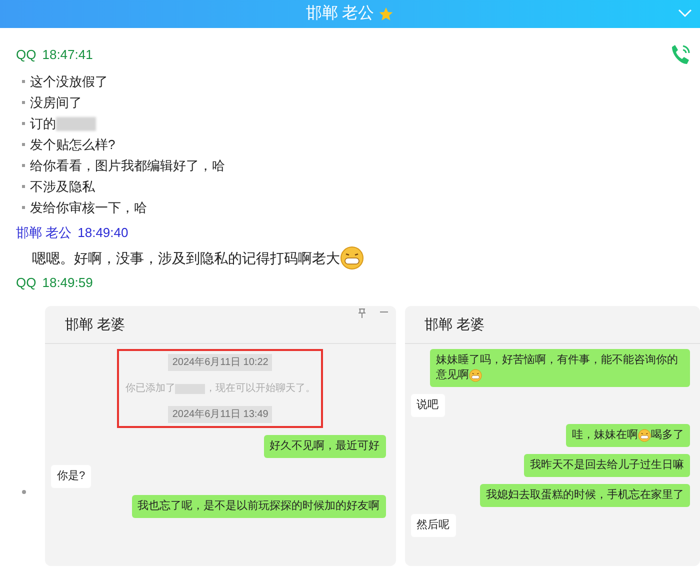 This screenshot has width=700, height=568. Describe the element at coordinates (44, 233) in the screenshot. I see `sender-name: 邯郸 老公` at that location.